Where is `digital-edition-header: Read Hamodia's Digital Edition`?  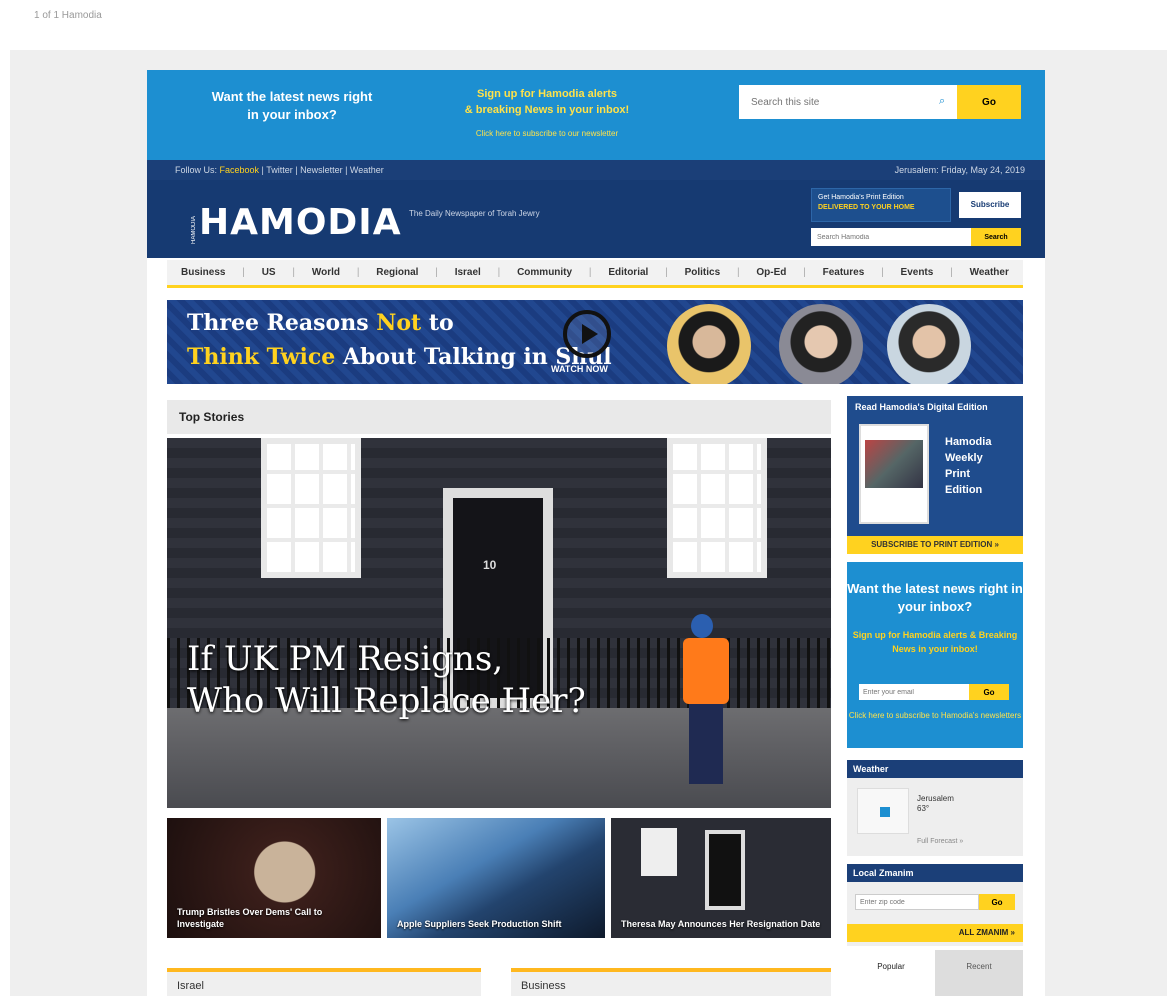
digital-edition-header: Read Hamodia's Digital Edition is located at coordinates (921, 407).